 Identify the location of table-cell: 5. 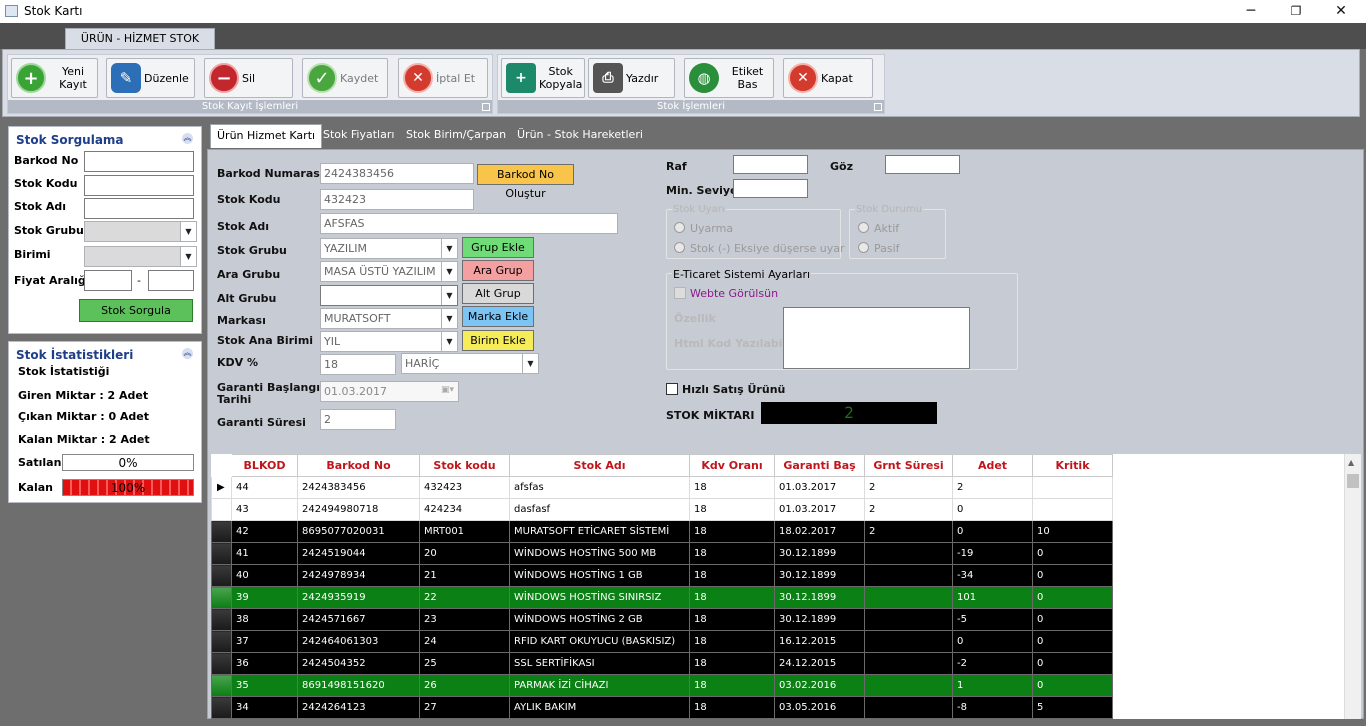
(1072, 707).